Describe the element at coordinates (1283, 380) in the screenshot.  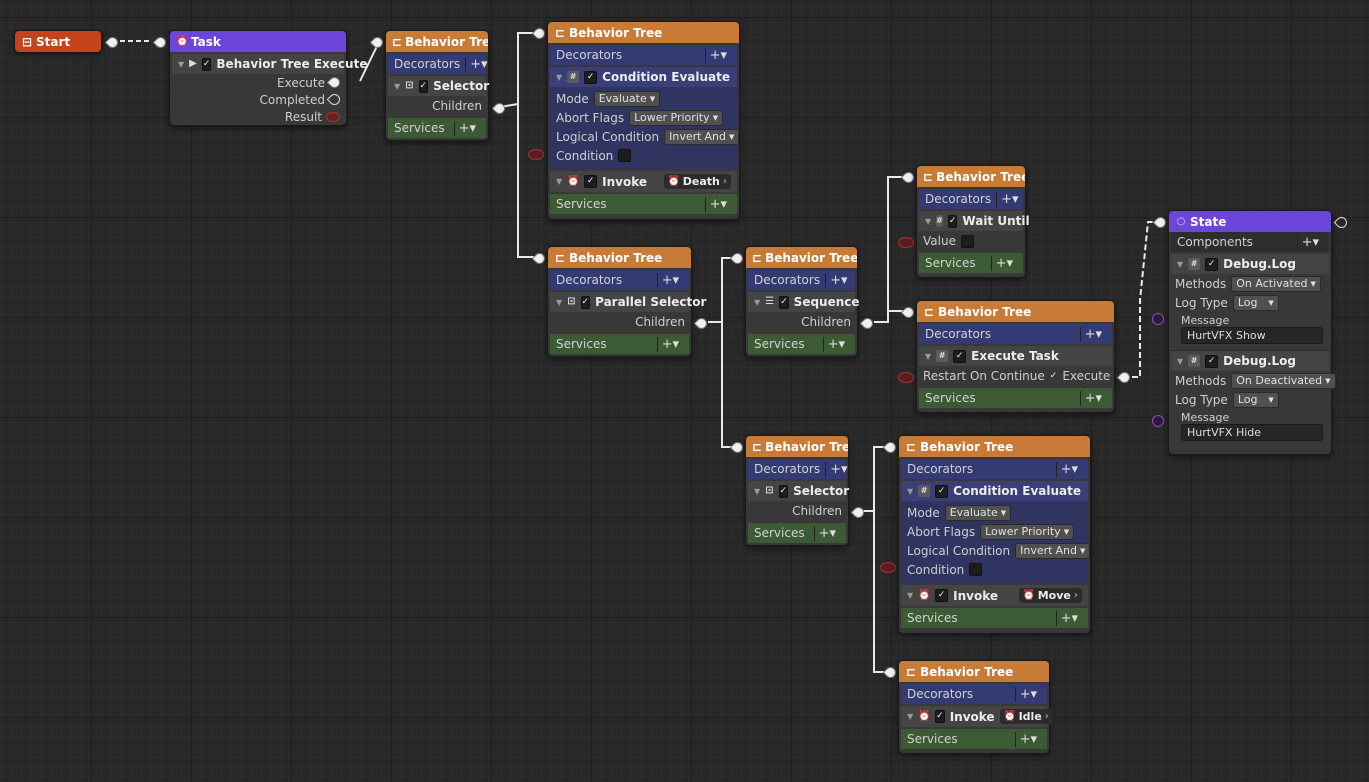
I see `methods-dropdown: On Deactivated ▼` at that location.